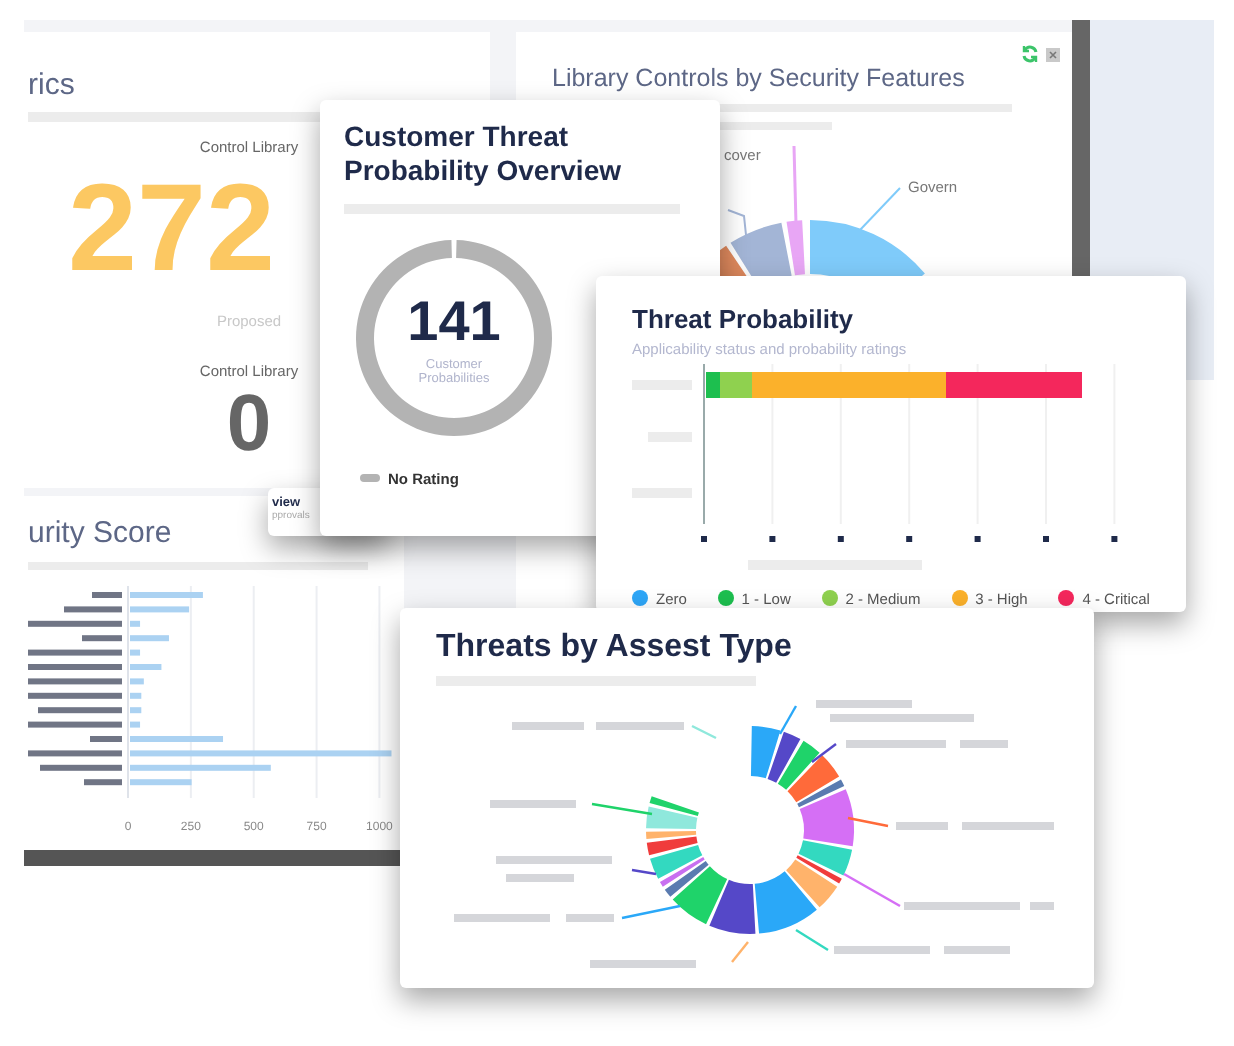 The width and height of the screenshot is (1234, 1046). Describe the element at coordinates (483, 154) in the screenshot. I see `card-title: Customer Threat Probability Overview` at that location.